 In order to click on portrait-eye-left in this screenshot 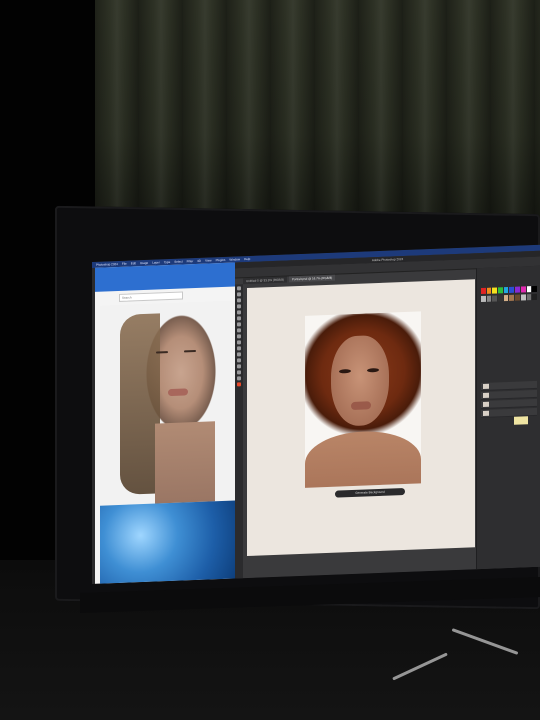, I will do `click(345, 371)`.